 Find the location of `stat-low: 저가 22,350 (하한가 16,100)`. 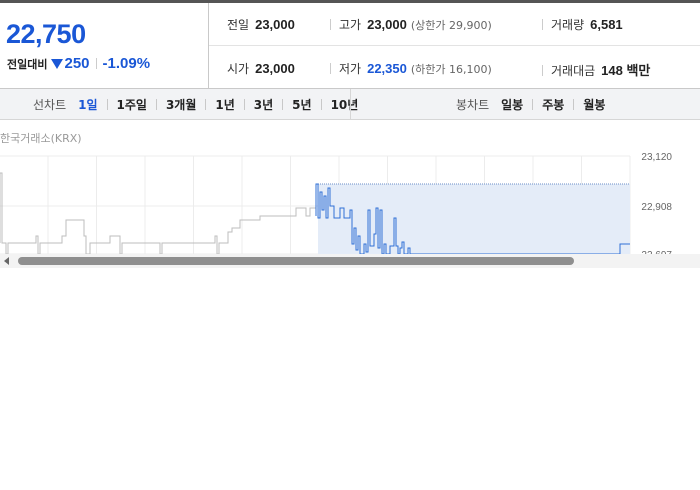

stat-low: 저가 22,350 (하한가 16,100) is located at coordinates (411, 68).